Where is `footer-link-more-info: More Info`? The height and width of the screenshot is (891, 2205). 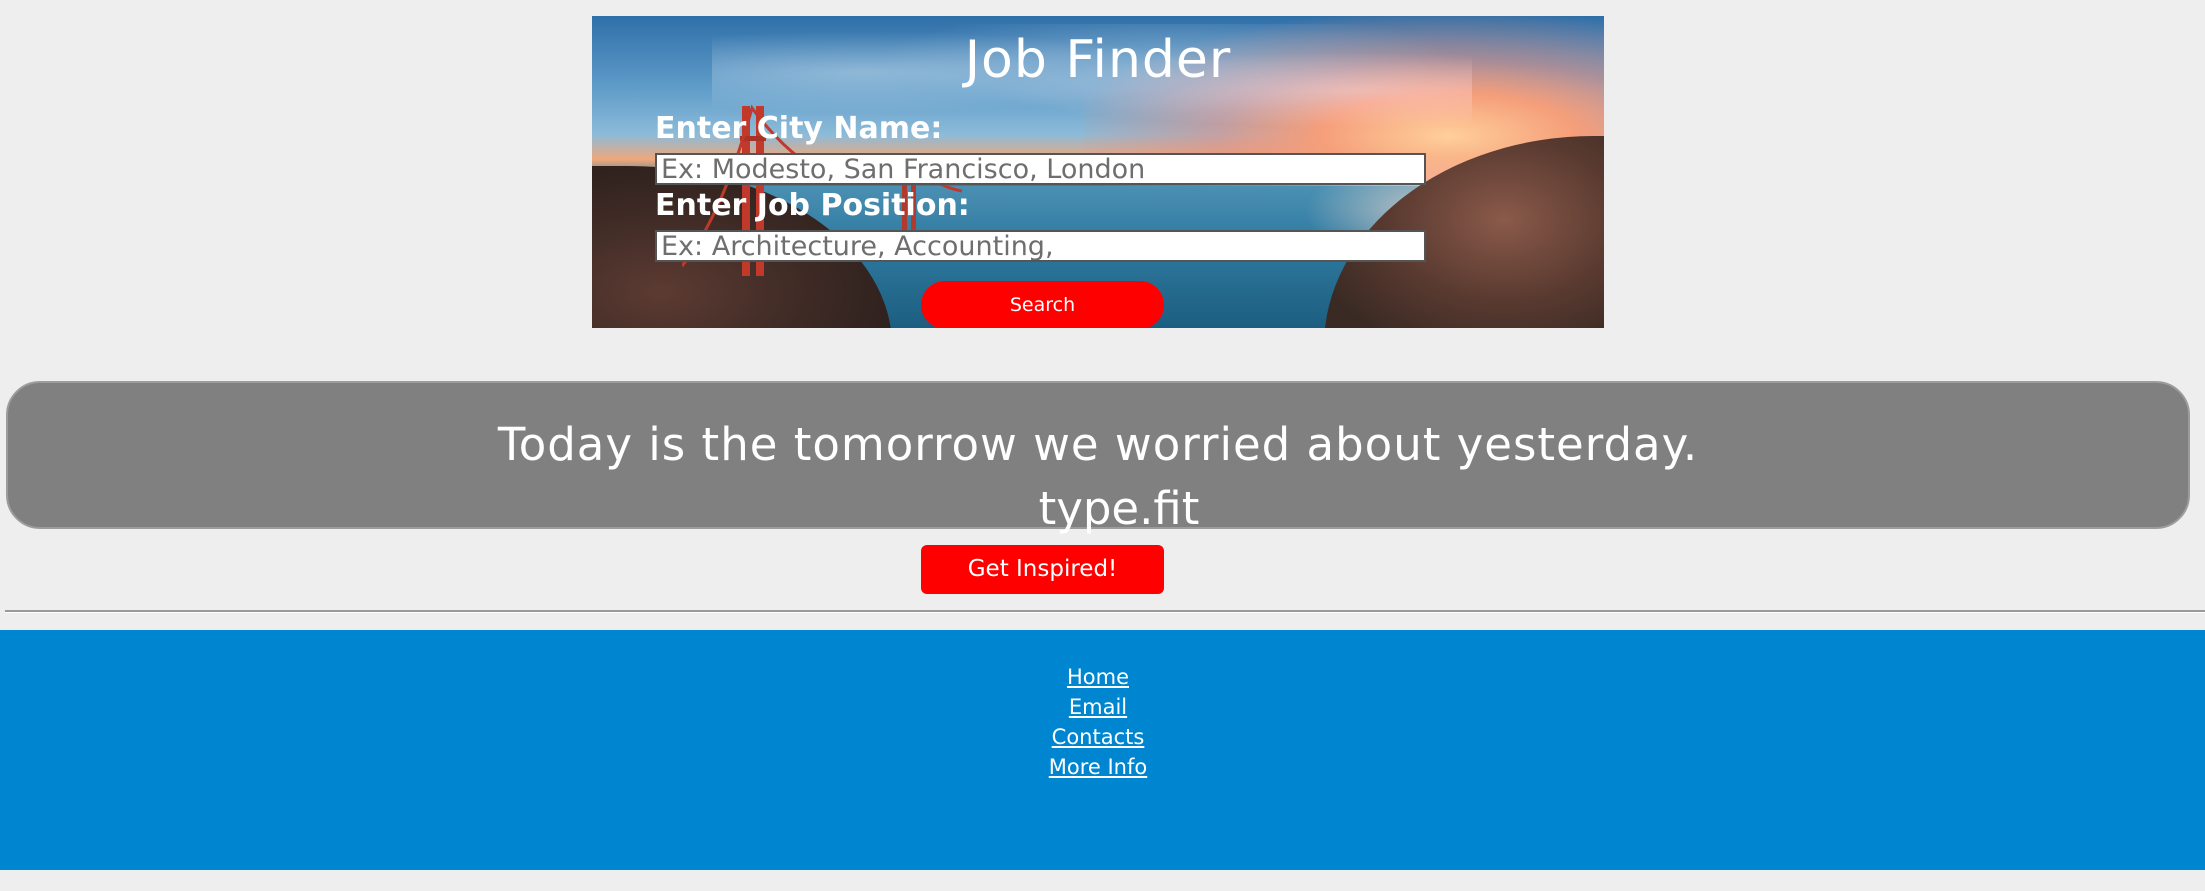
footer-link-more-info: More Info is located at coordinates (1098, 767).